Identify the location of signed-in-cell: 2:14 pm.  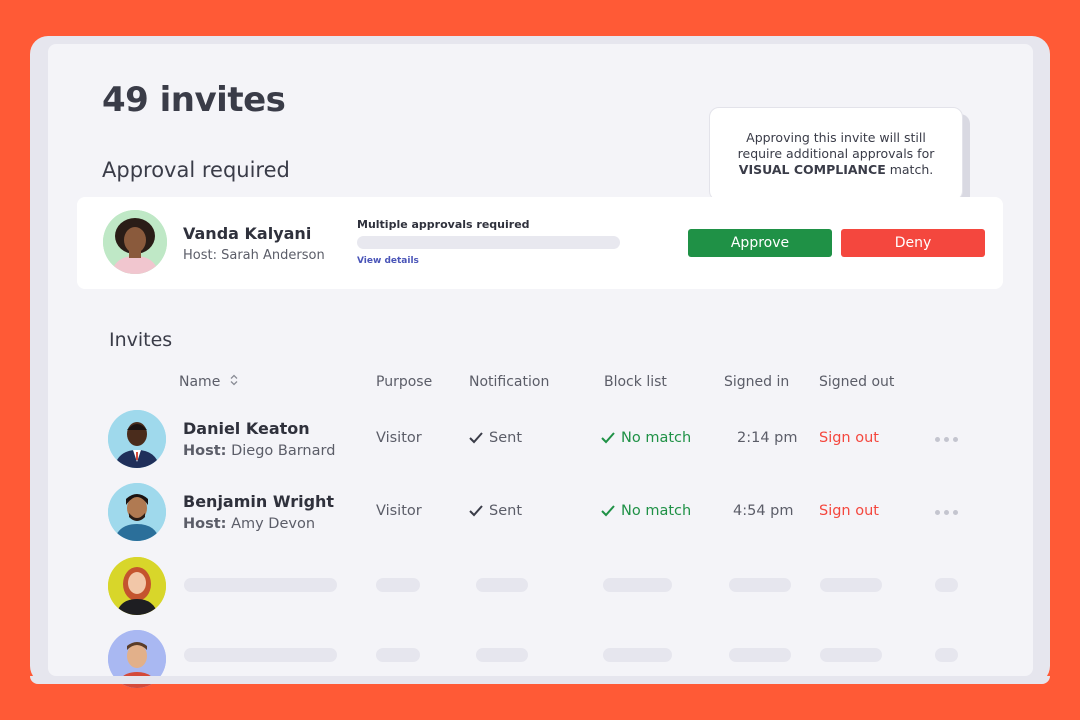
(767, 438).